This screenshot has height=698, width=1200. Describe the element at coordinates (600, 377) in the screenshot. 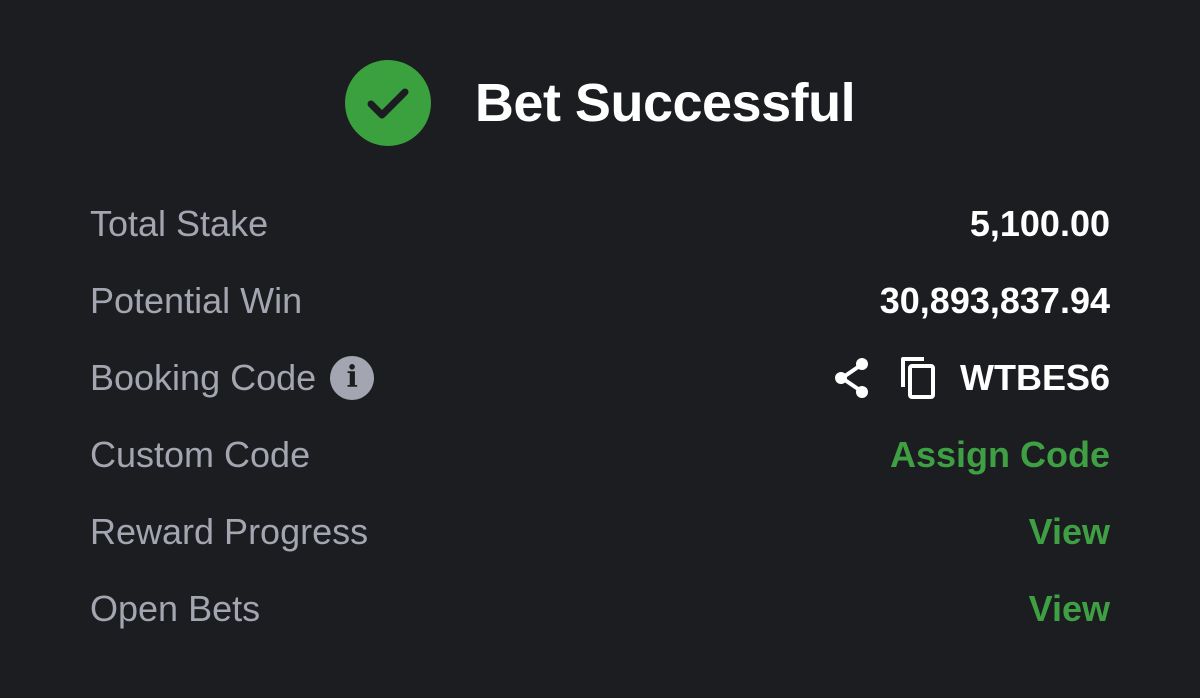

I see `booking-code-row: Booking Code i WTBES6` at that location.